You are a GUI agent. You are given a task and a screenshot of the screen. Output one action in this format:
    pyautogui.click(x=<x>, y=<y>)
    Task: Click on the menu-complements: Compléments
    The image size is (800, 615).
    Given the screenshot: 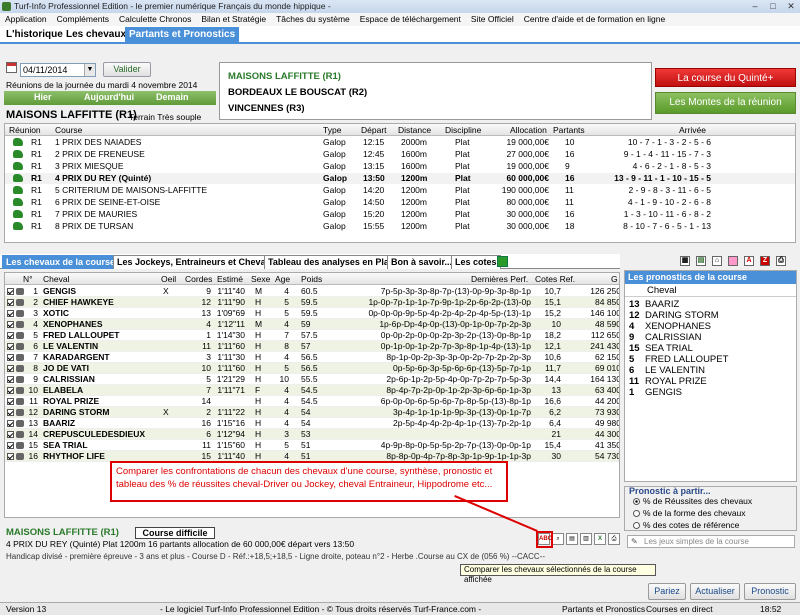 What is the action you would take?
    pyautogui.click(x=83, y=19)
    